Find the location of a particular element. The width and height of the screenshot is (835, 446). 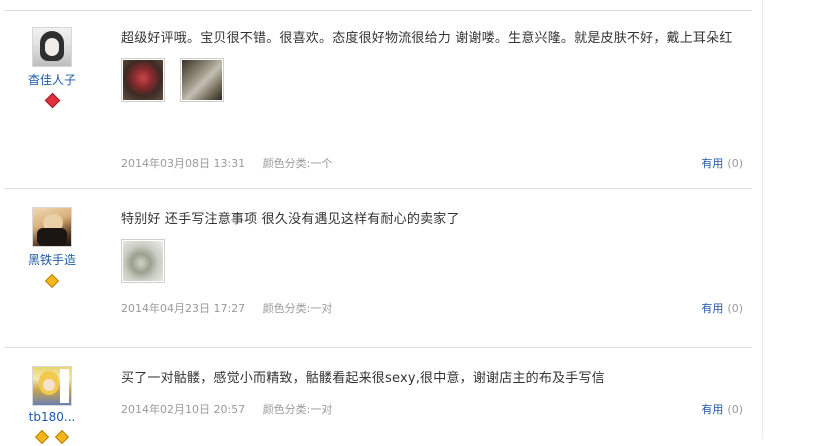

sku-info: 颜色分类:一个 is located at coordinates (297, 163).